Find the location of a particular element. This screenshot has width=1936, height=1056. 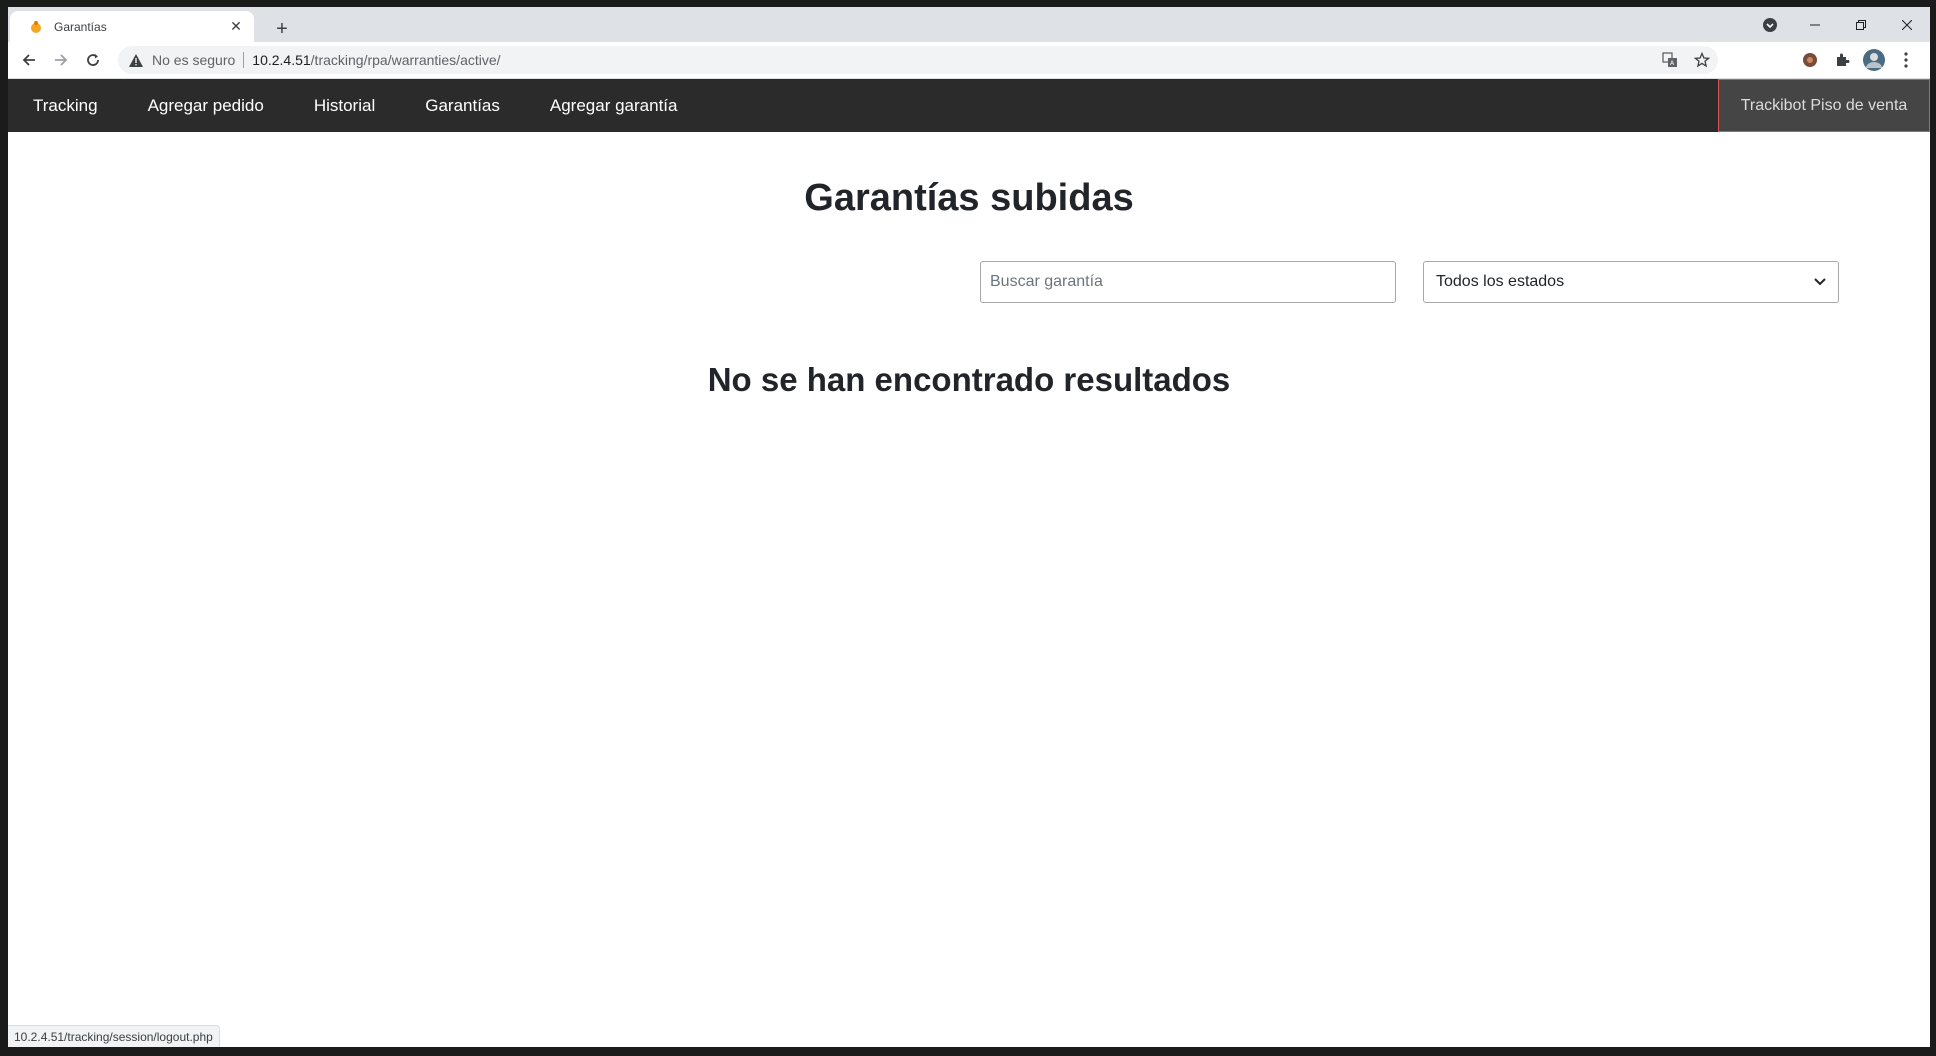

omnibox-actions: A is located at coordinates (1686, 60).